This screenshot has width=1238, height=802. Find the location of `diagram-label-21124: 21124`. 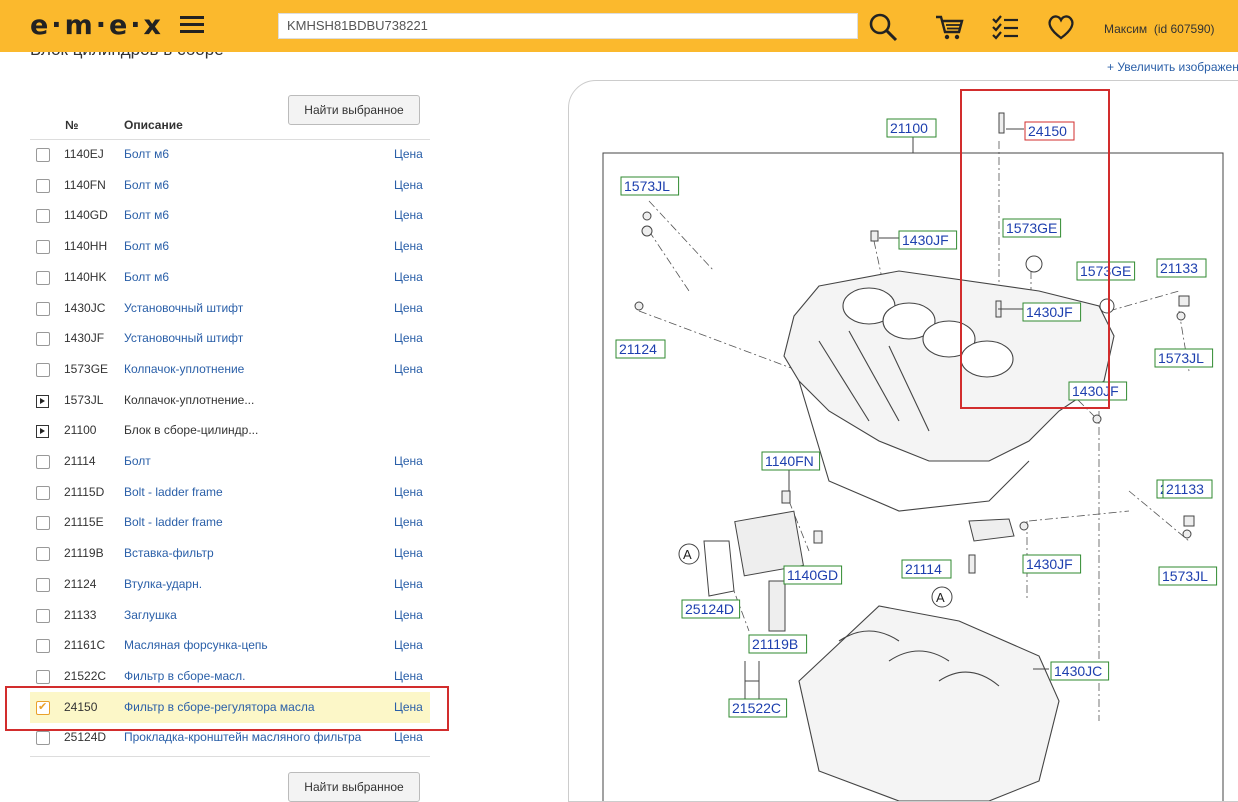

diagram-label-21124: 21124 is located at coordinates (640, 349).